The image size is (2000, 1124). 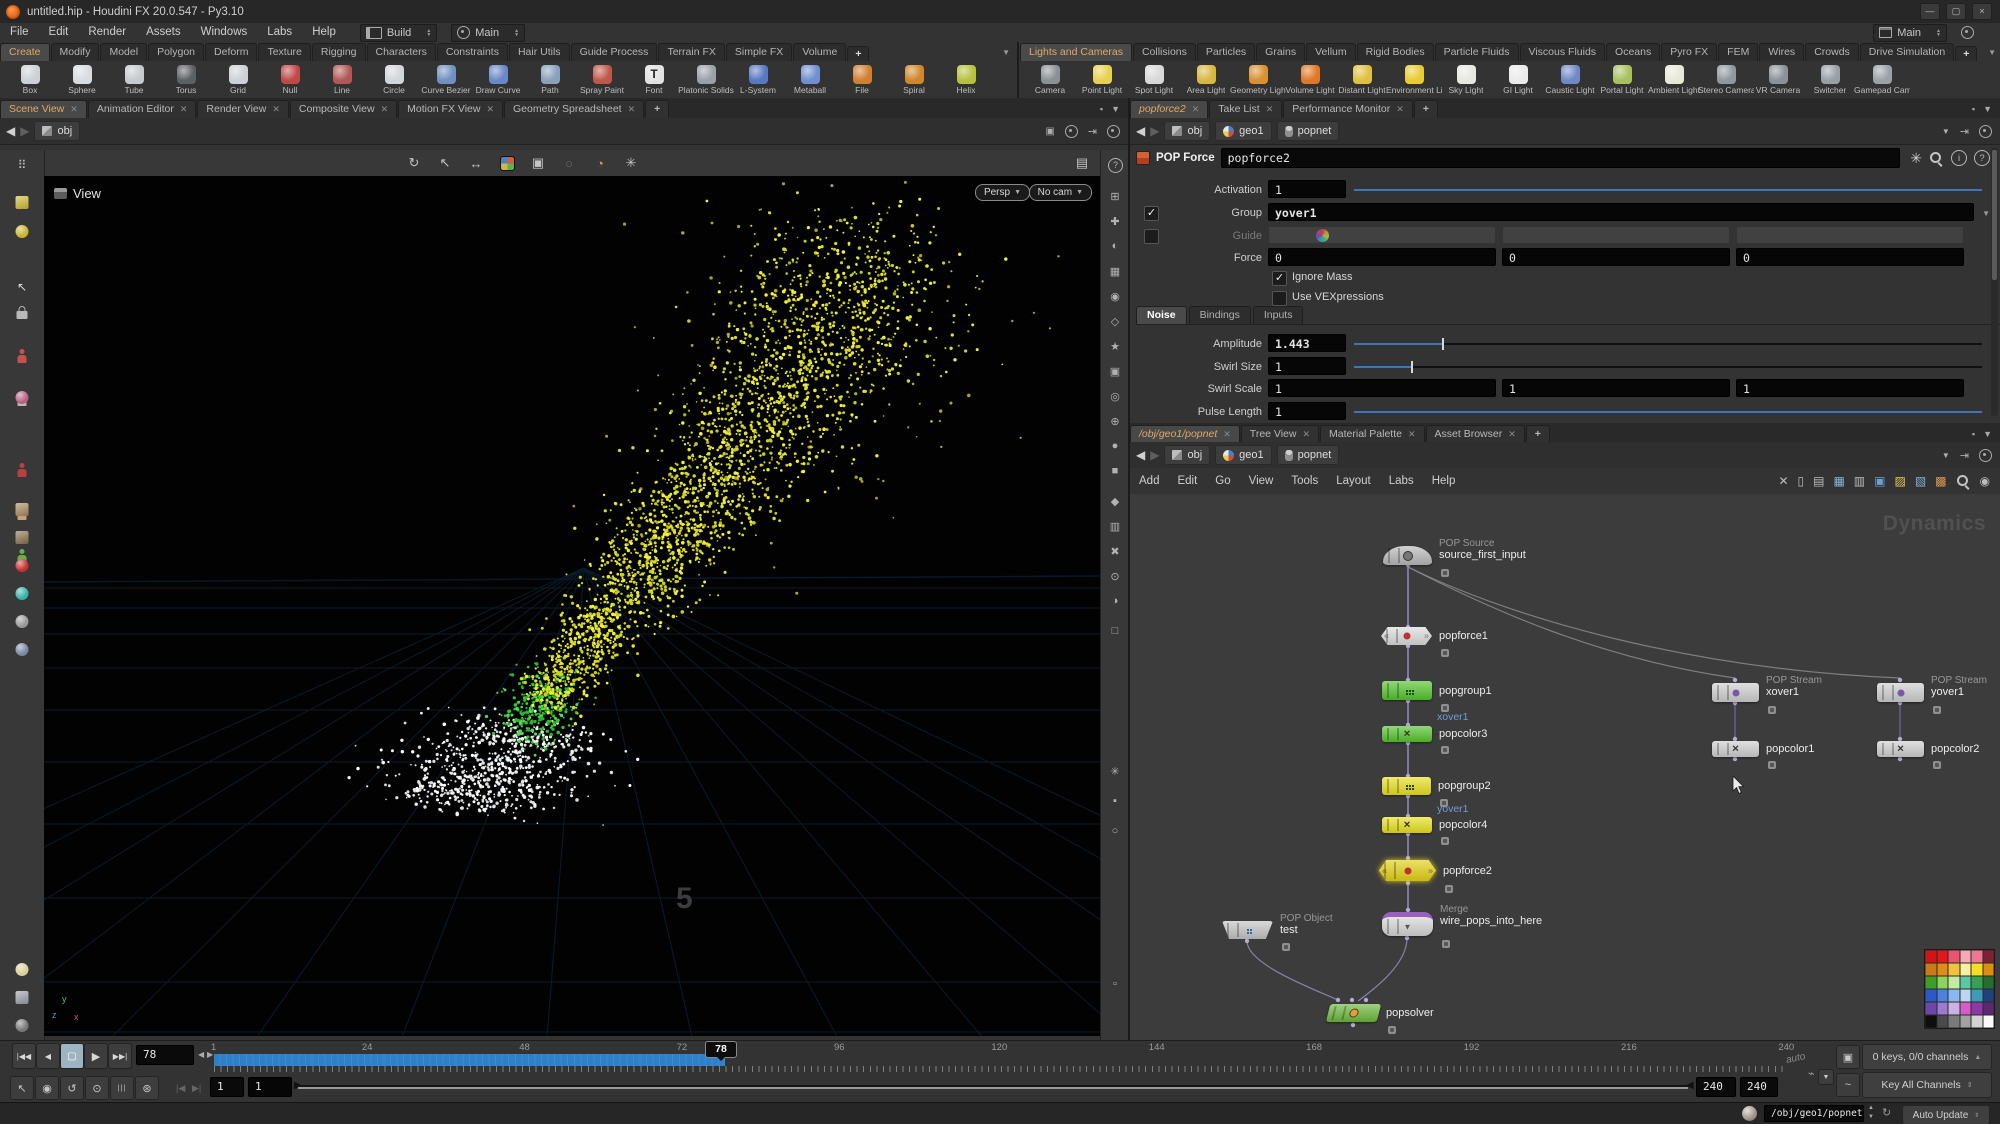 I want to click on node-popforce1: «», so click(x=1406, y=636).